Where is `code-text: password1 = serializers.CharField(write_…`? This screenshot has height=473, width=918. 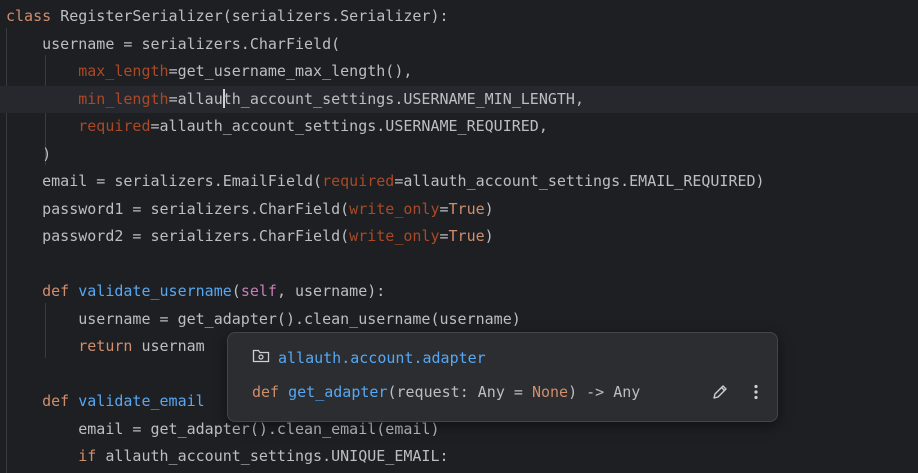 code-text: password1 = serializers.CharField(write_… is located at coordinates (250, 210).